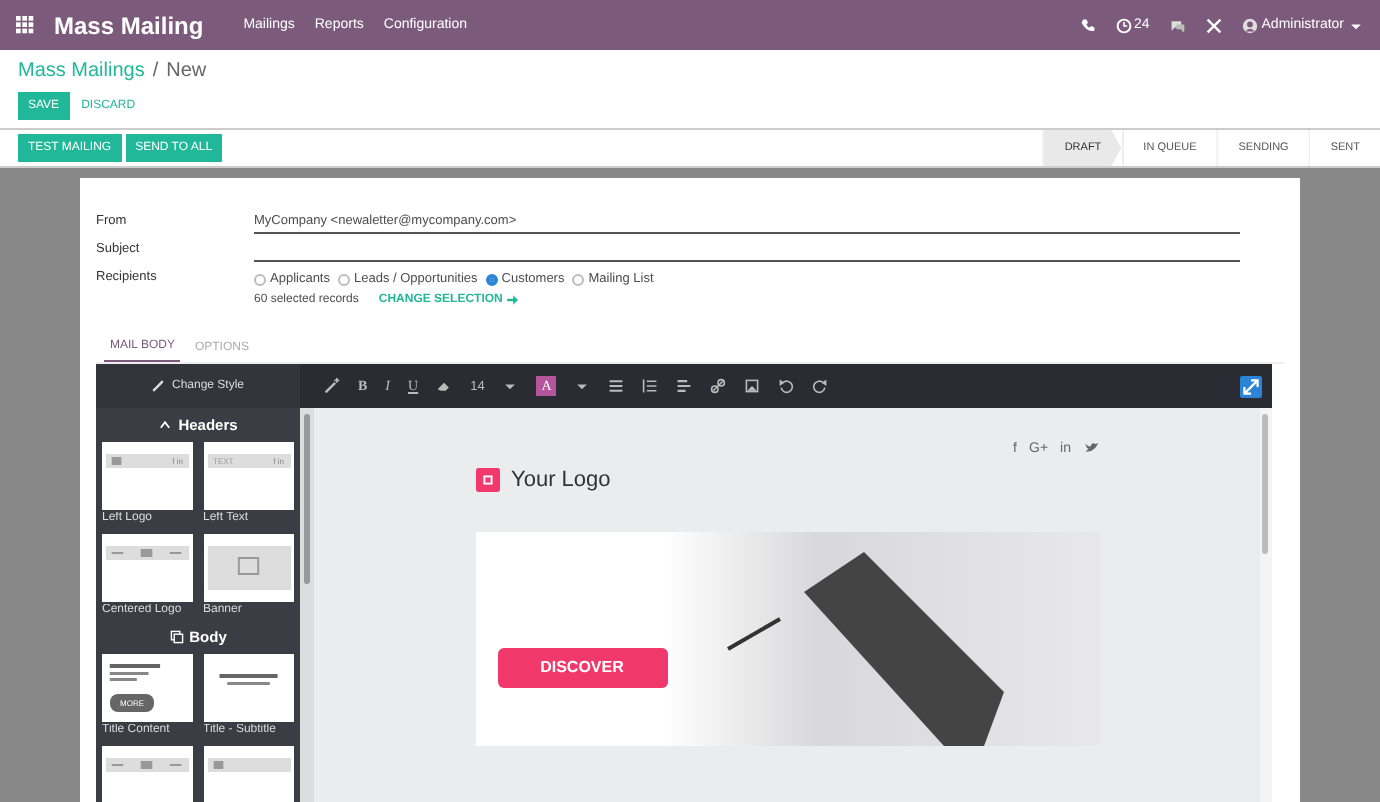 The image size is (1380, 802). I want to click on numbered-list-icon, so click(650, 386).